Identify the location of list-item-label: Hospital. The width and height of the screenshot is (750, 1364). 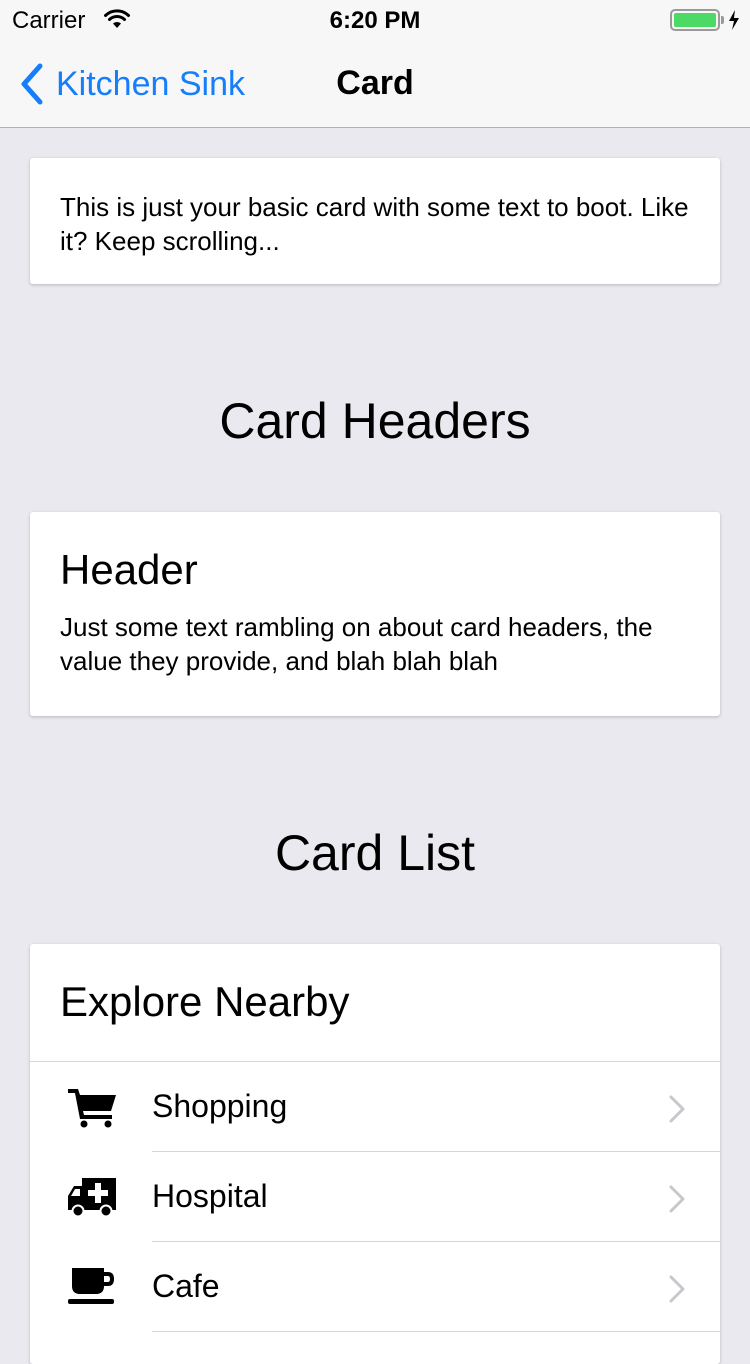
(210, 1196).